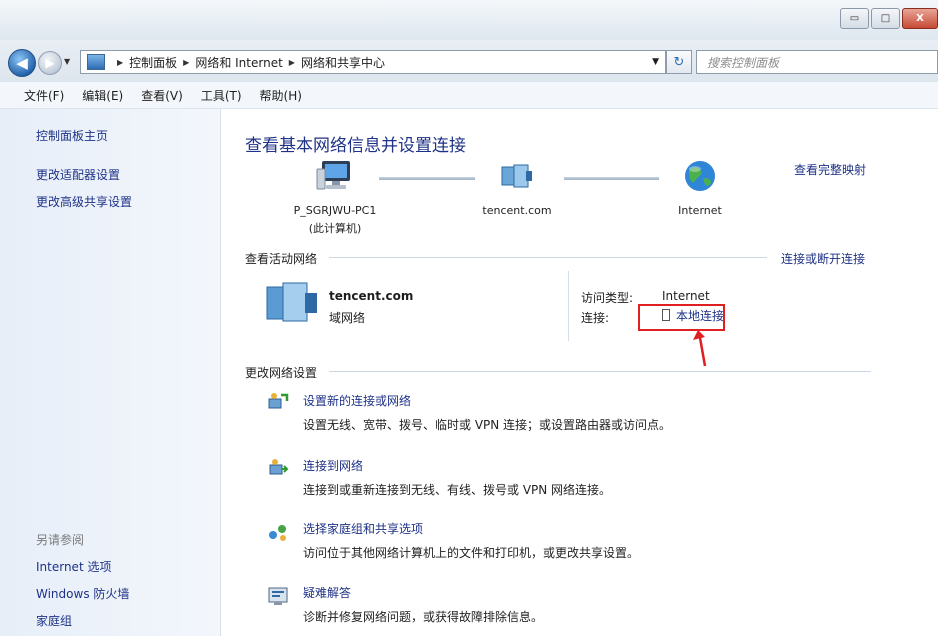 The image size is (938, 636). What do you see at coordinates (73, 566) in the screenshot?
I see `sidebar-item-internet-options: Internet 选项` at bounding box center [73, 566].